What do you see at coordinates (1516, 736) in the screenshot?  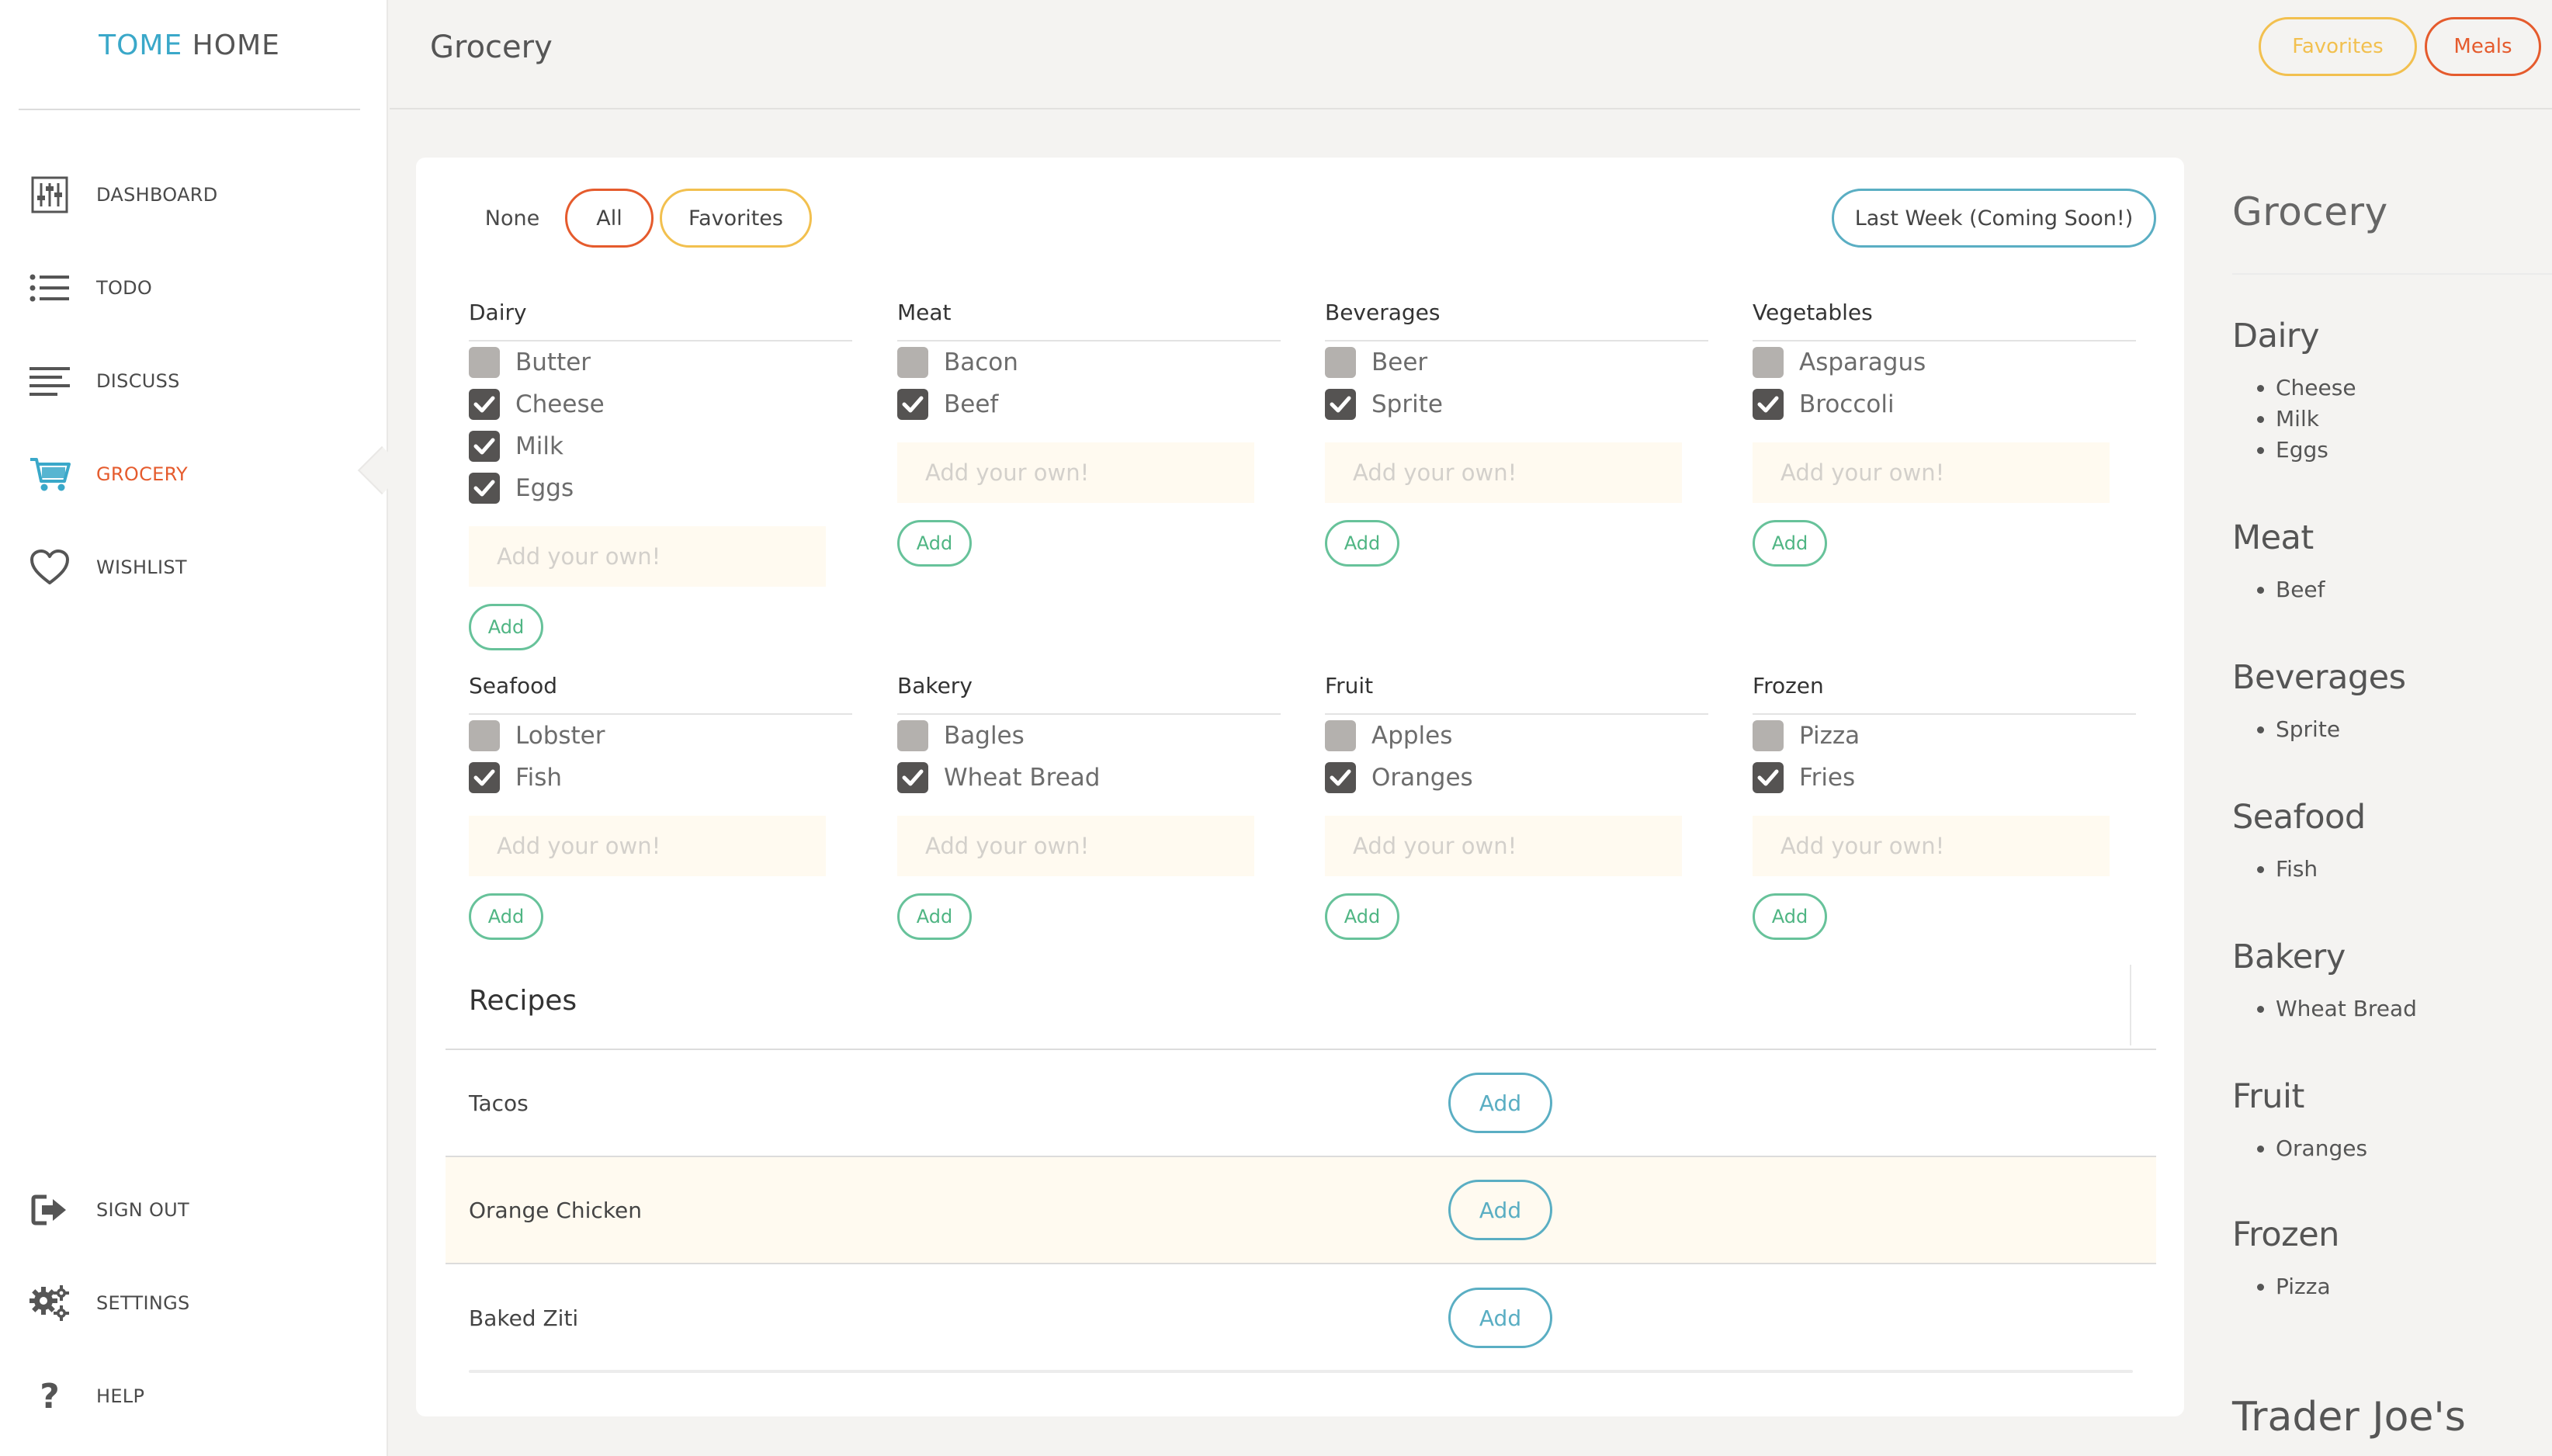 I see `grocery-item: Apples` at bounding box center [1516, 736].